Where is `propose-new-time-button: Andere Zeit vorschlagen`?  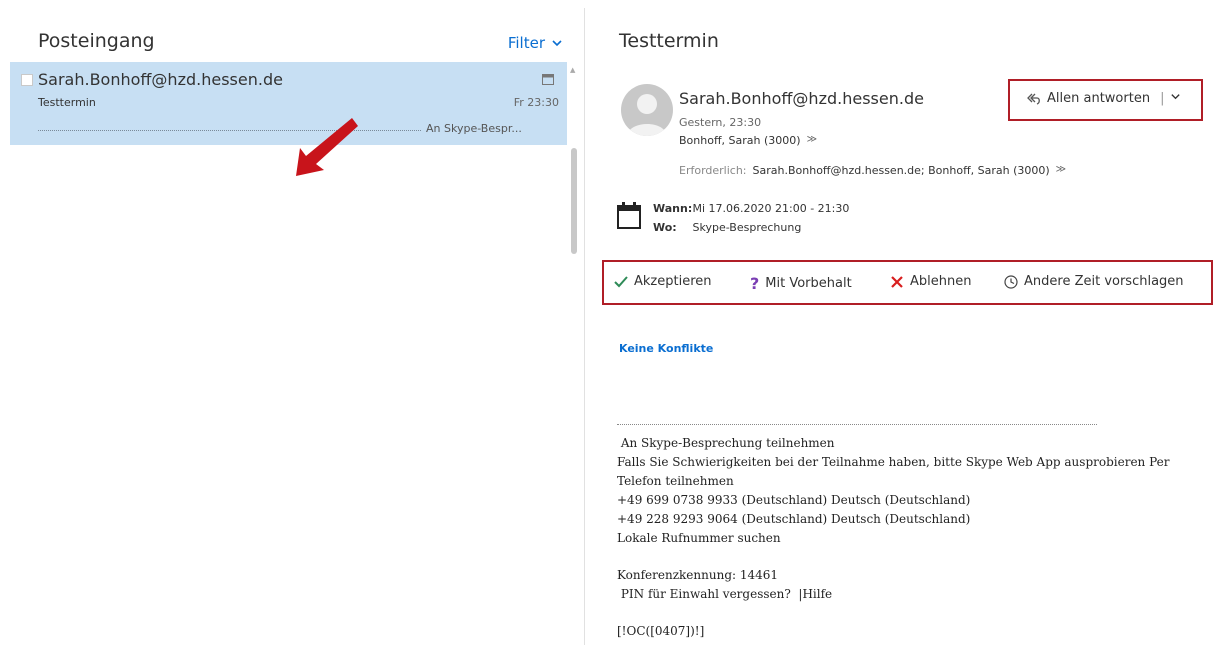
propose-new-time-button: Andere Zeit vorschlagen is located at coordinates (1094, 281).